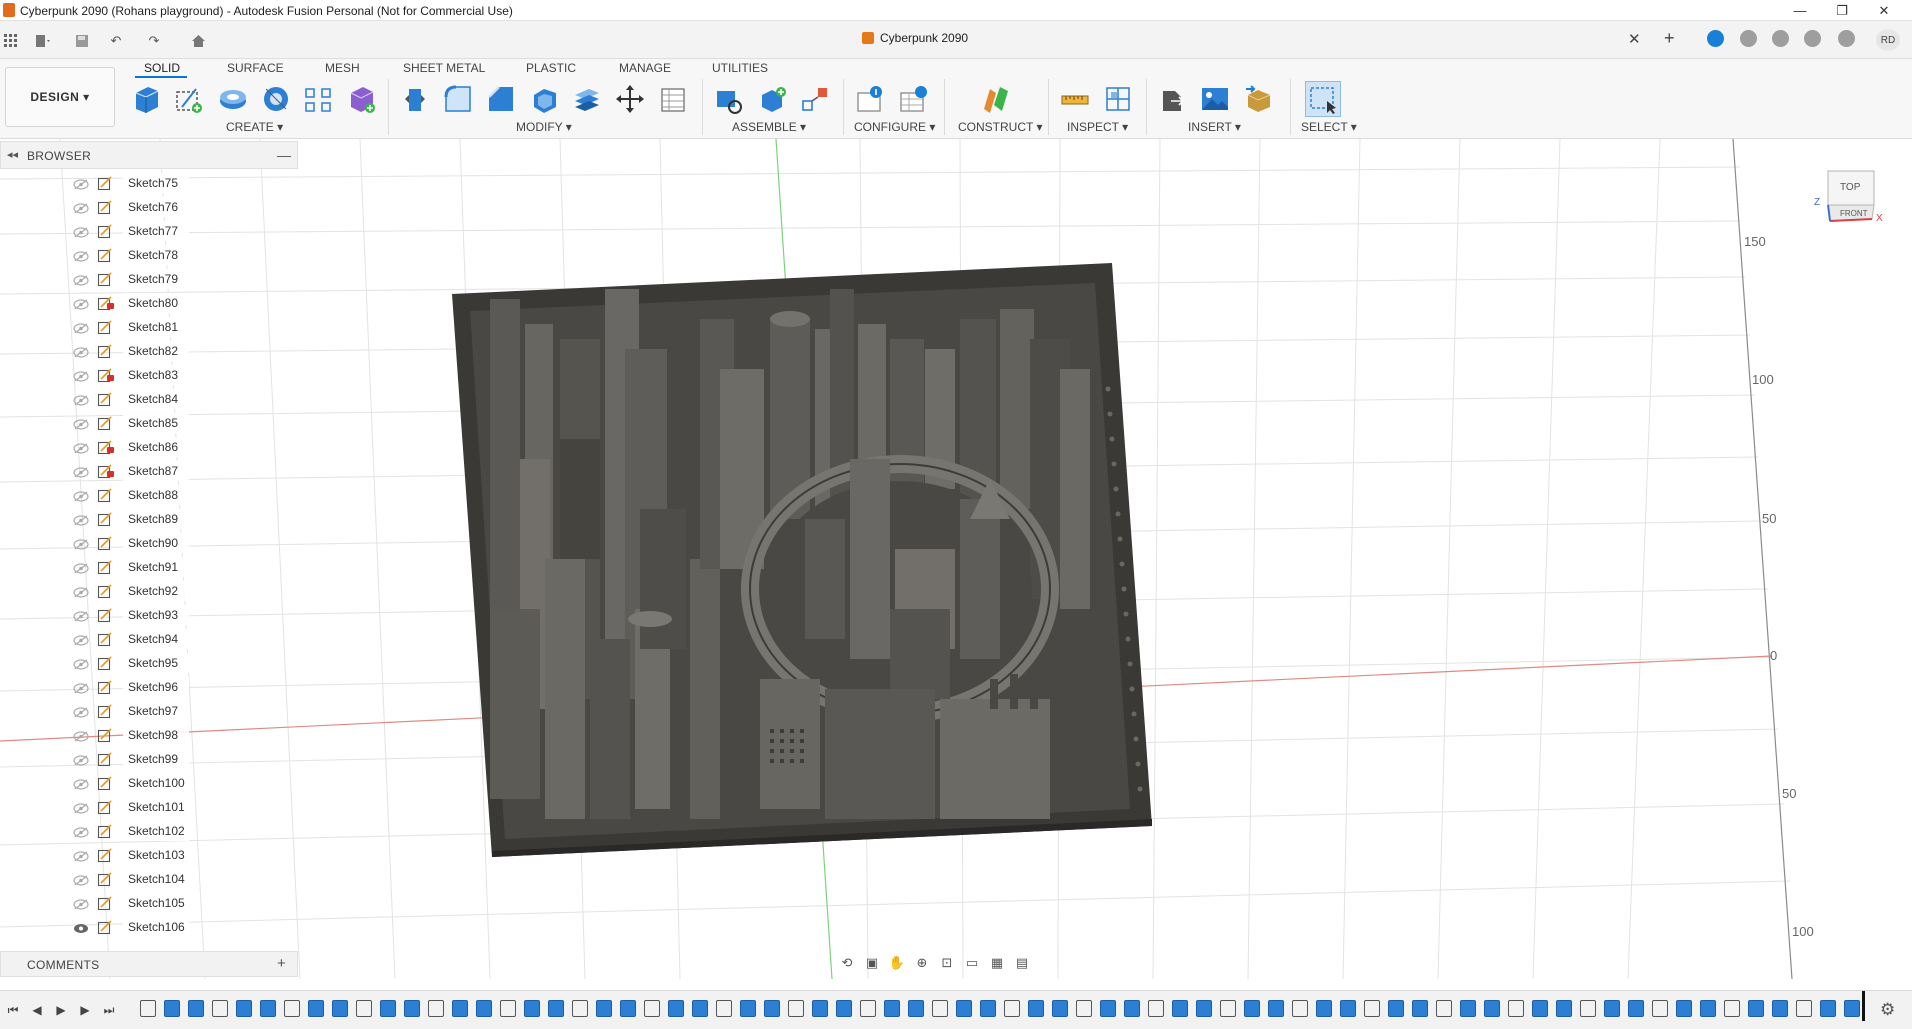 The image size is (1912, 1029). Describe the element at coordinates (153, 735) in the screenshot. I see `sketch-label: Sketch98` at that location.